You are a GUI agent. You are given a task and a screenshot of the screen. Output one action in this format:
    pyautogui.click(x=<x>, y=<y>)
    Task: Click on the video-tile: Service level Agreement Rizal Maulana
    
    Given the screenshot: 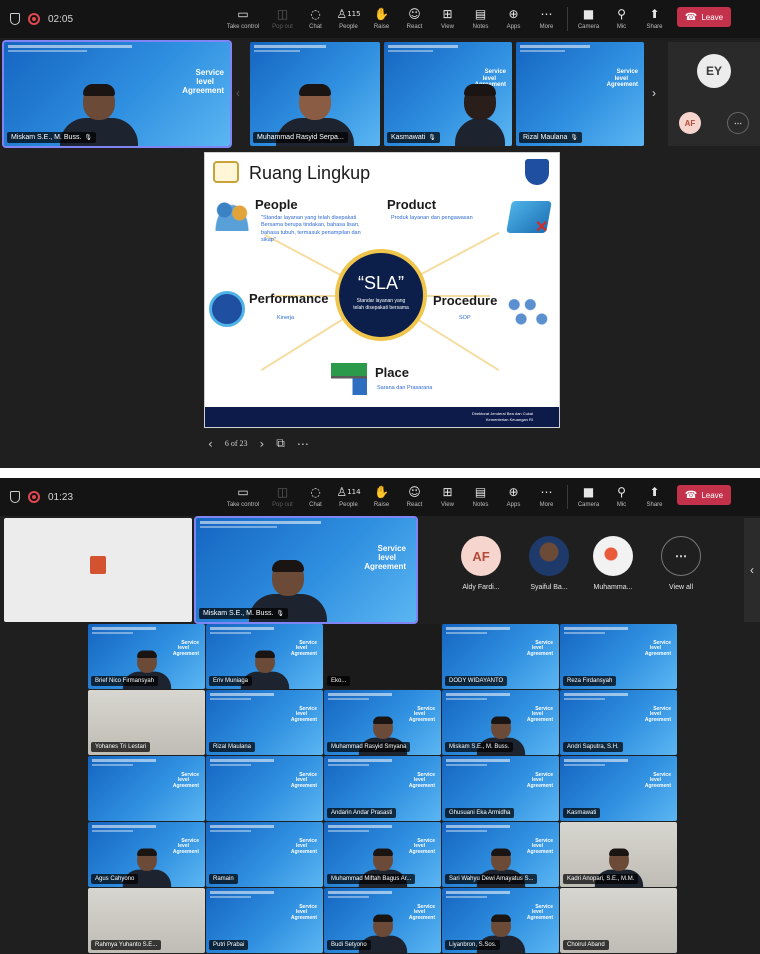 What is the action you would take?
    pyautogui.click(x=264, y=722)
    